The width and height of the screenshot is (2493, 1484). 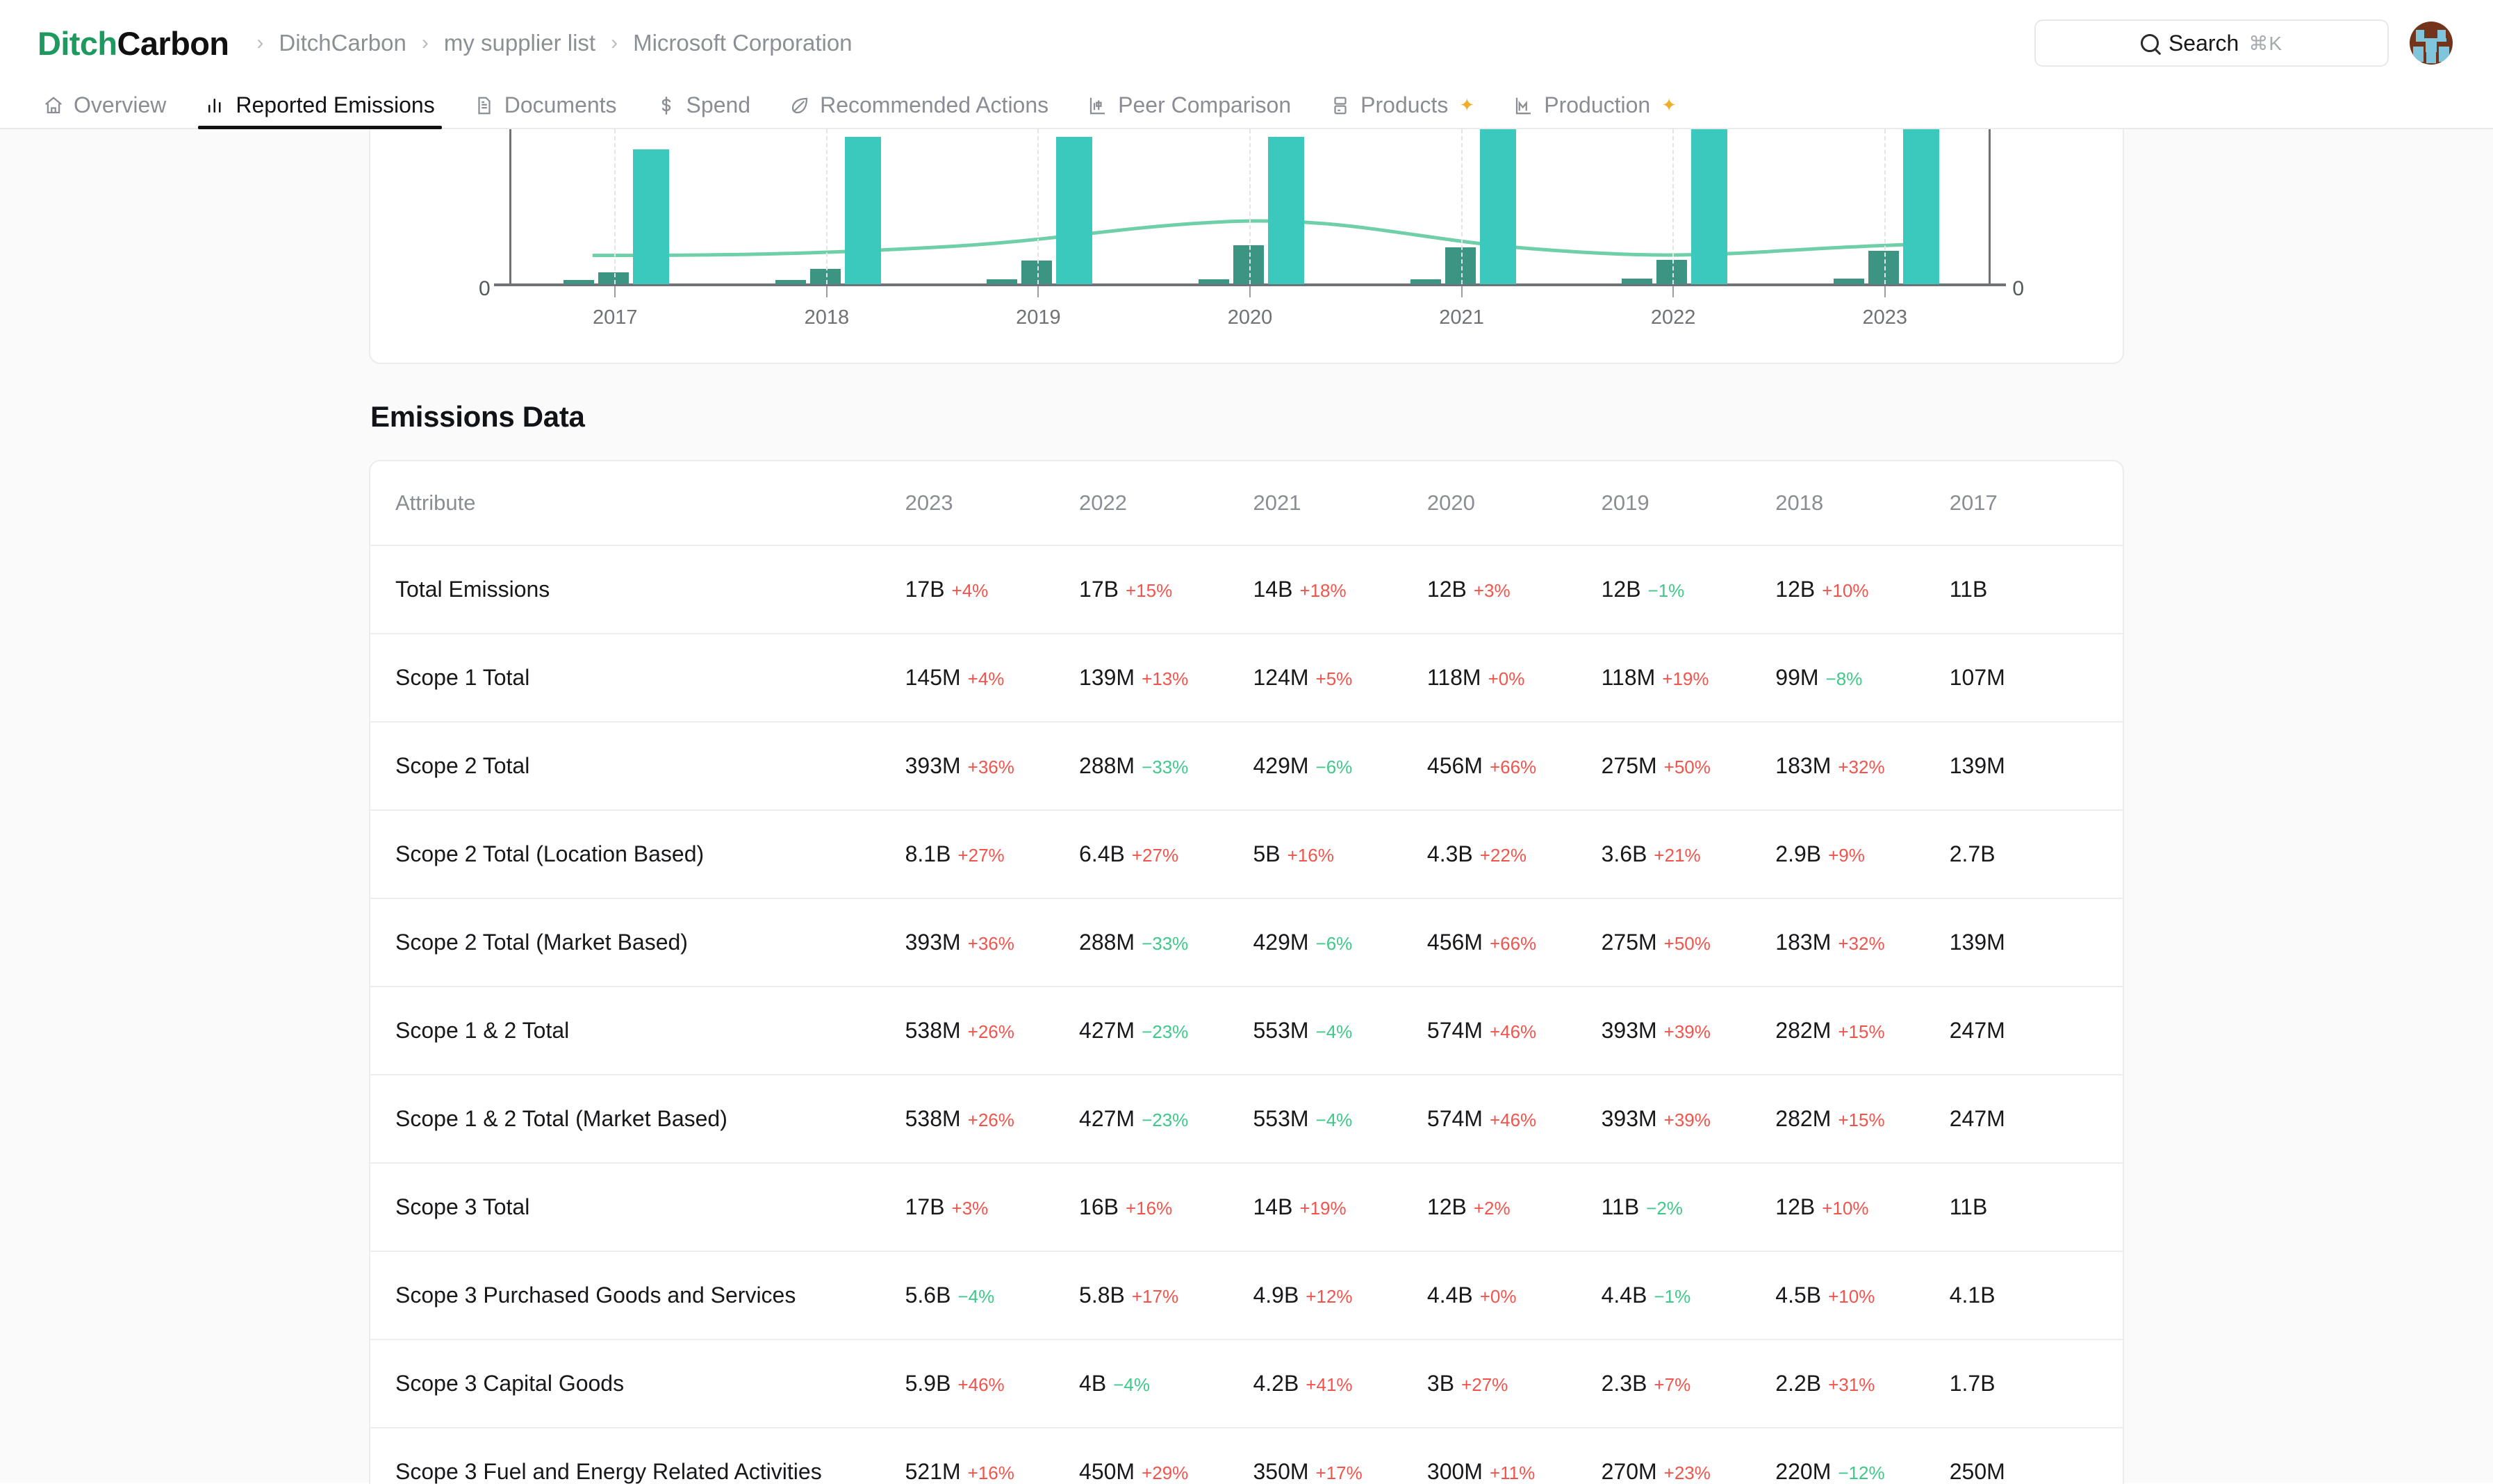 I want to click on compare-icon, so click(x=1097, y=105).